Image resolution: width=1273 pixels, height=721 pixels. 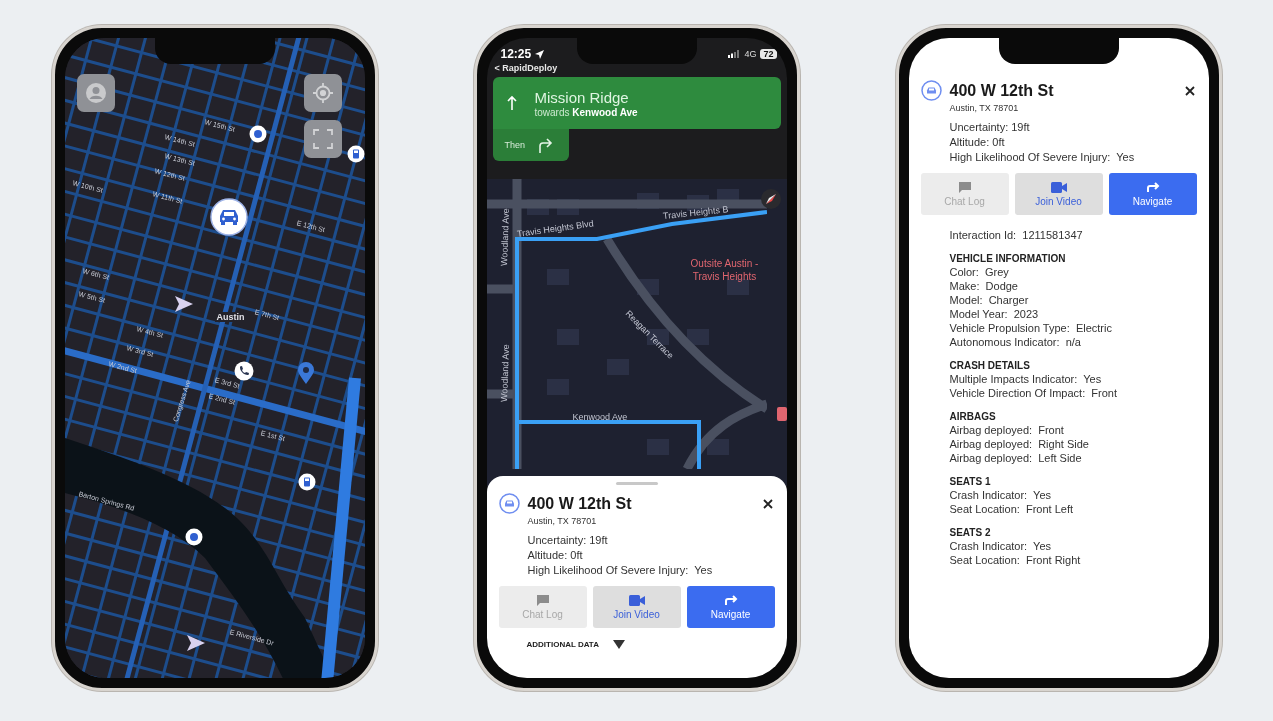 What do you see at coordinates (1008, 258) in the screenshot?
I see `section-heading: VEHICLE INFORMATION` at bounding box center [1008, 258].